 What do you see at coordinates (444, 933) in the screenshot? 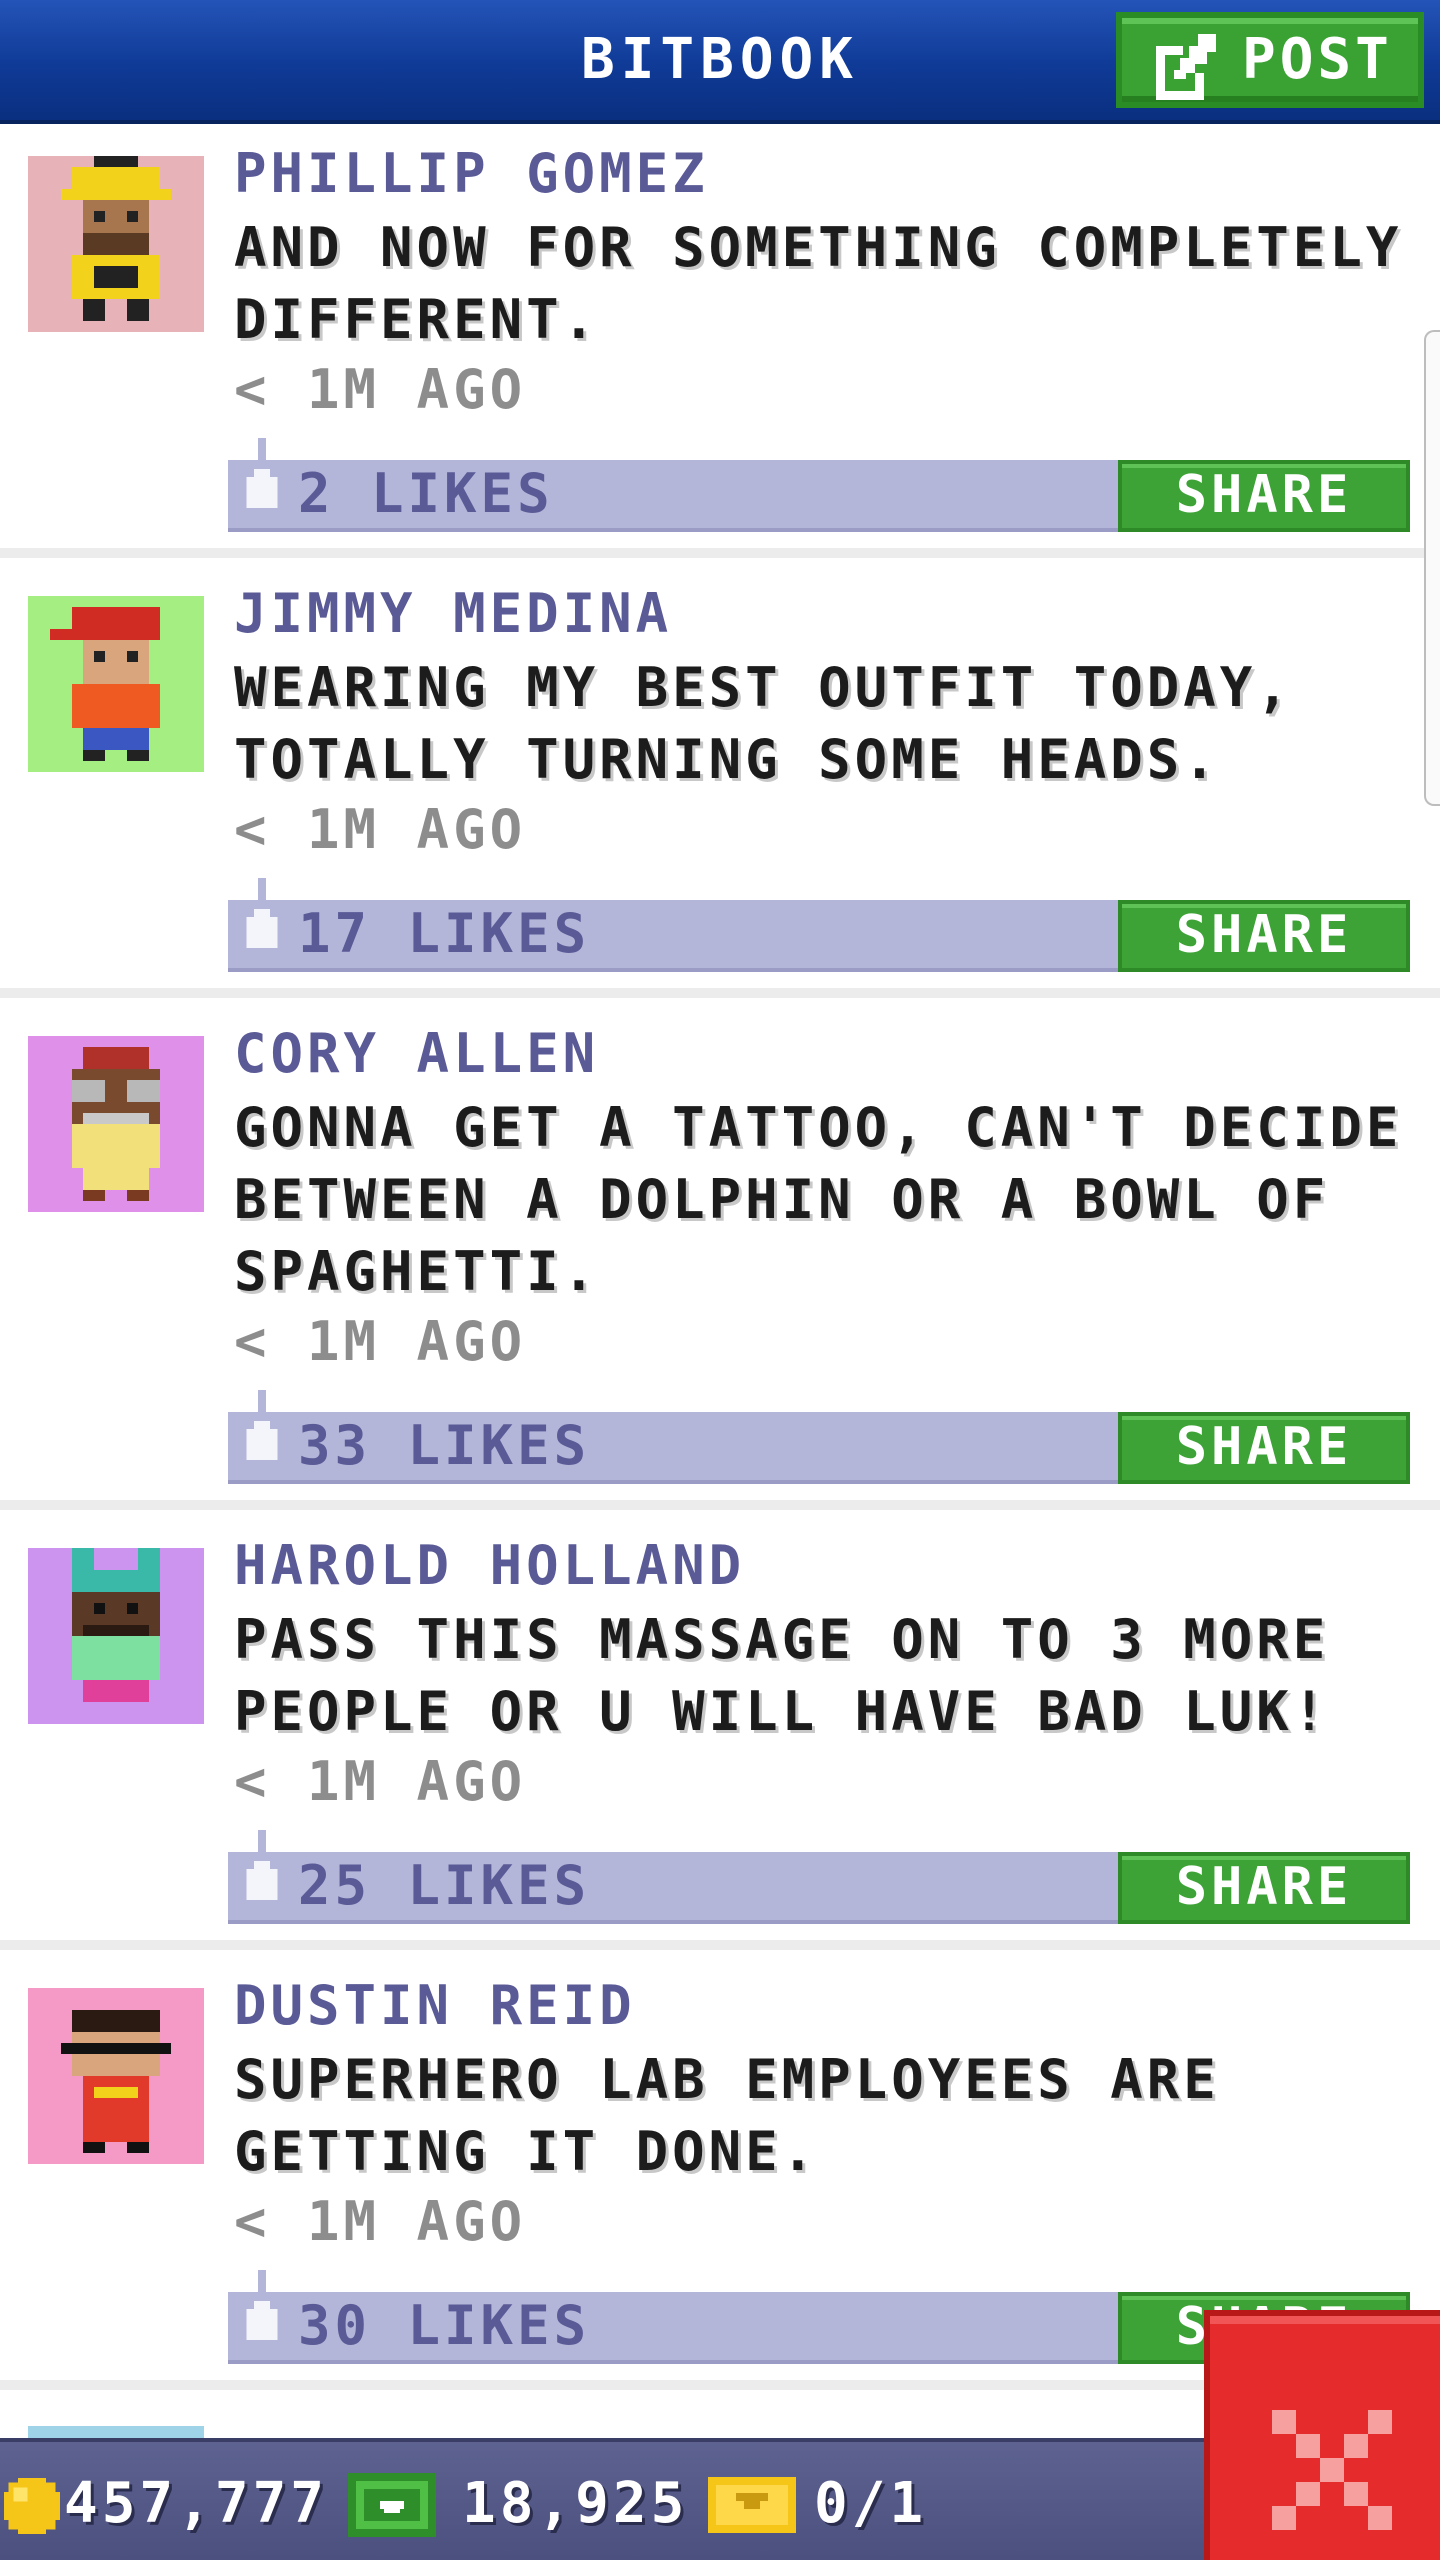
I see `likes-count: 17 LIKES` at bounding box center [444, 933].